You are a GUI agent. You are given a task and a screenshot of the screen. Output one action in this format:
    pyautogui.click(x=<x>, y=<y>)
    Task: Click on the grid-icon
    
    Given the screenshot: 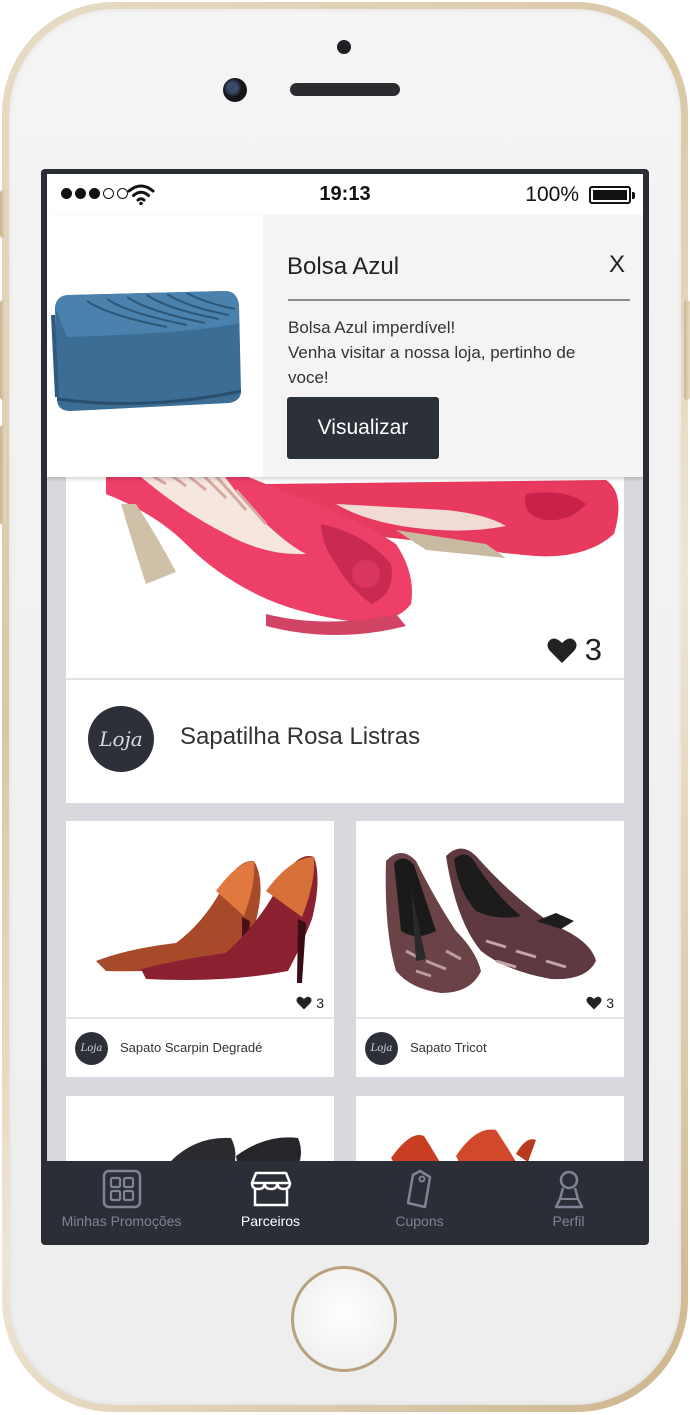 What is the action you would take?
    pyautogui.click(x=121, y=1189)
    